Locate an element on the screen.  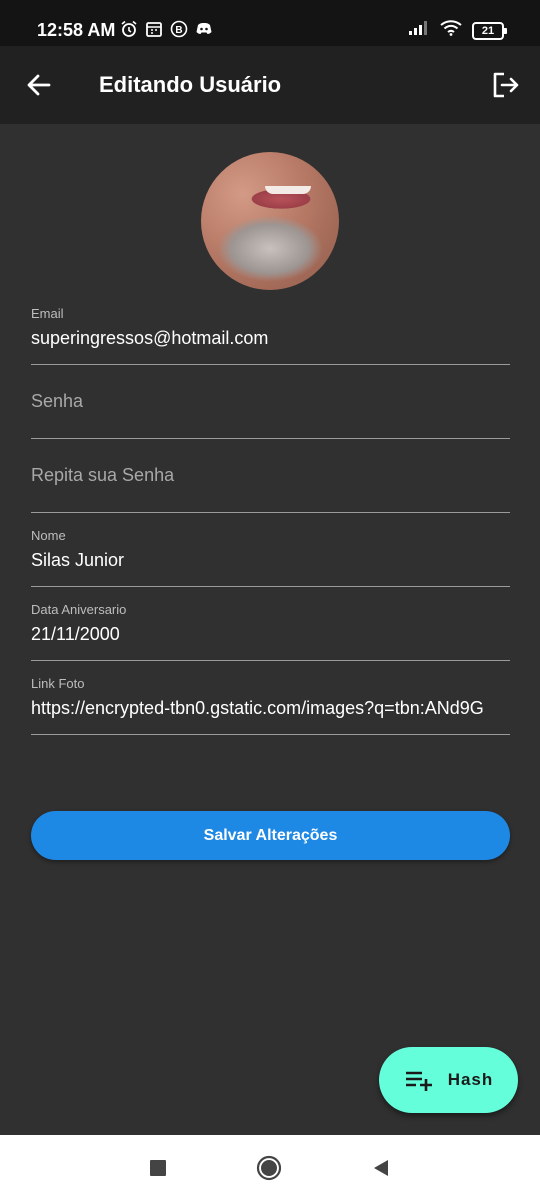
birthday-field: Data Aniversario 21/11/2000 is located at coordinates (270, 631).